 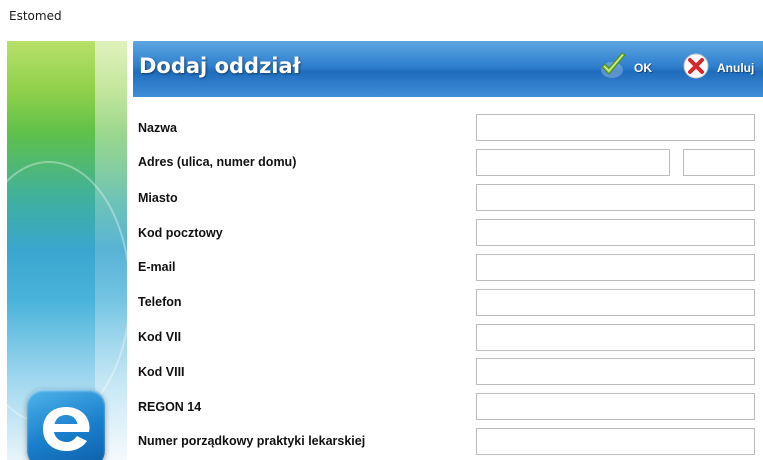 I want to click on postal-code-label: Kod pocztowy, so click(x=180, y=233).